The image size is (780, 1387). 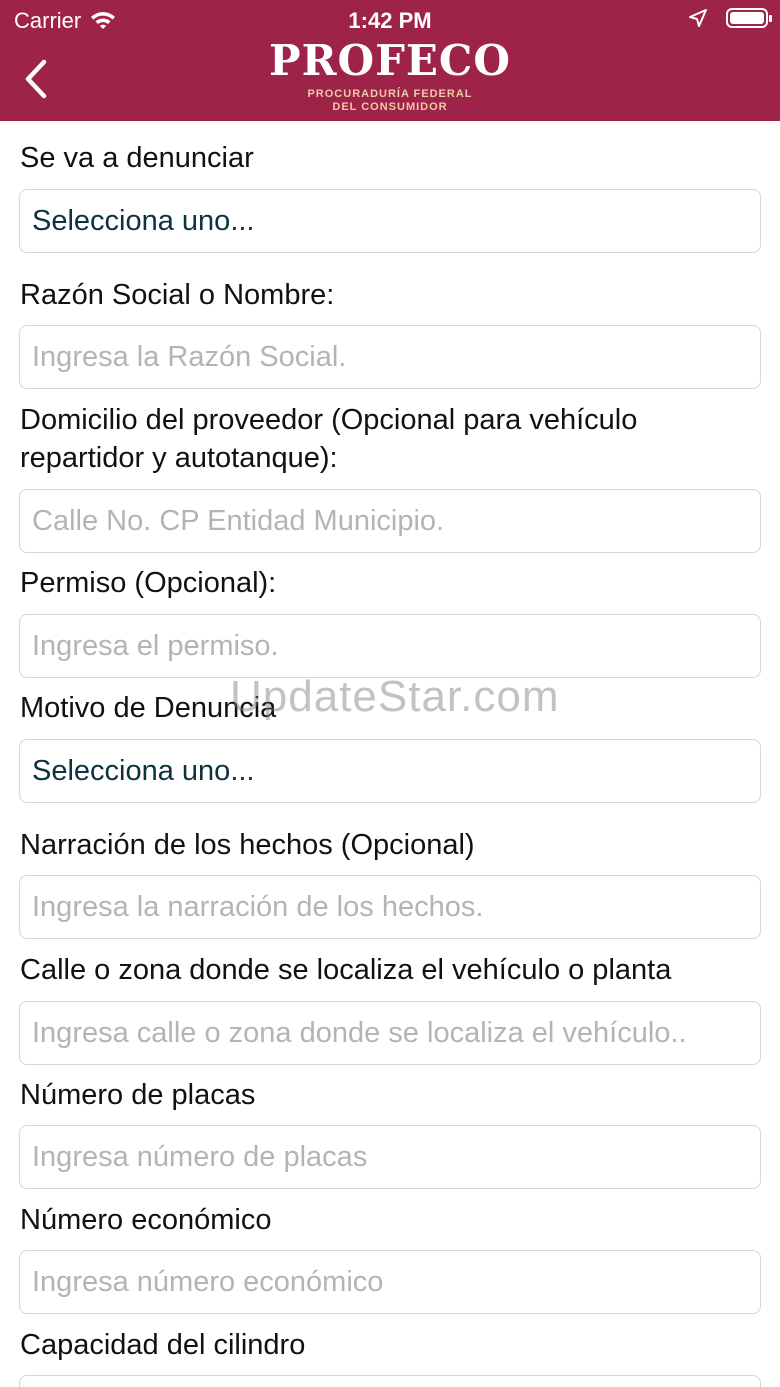 What do you see at coordinates (247, 845) in the screenshot?
I see `label-narracion: Narración de los hechos (Opcional)` at bounding box center [247, 845].